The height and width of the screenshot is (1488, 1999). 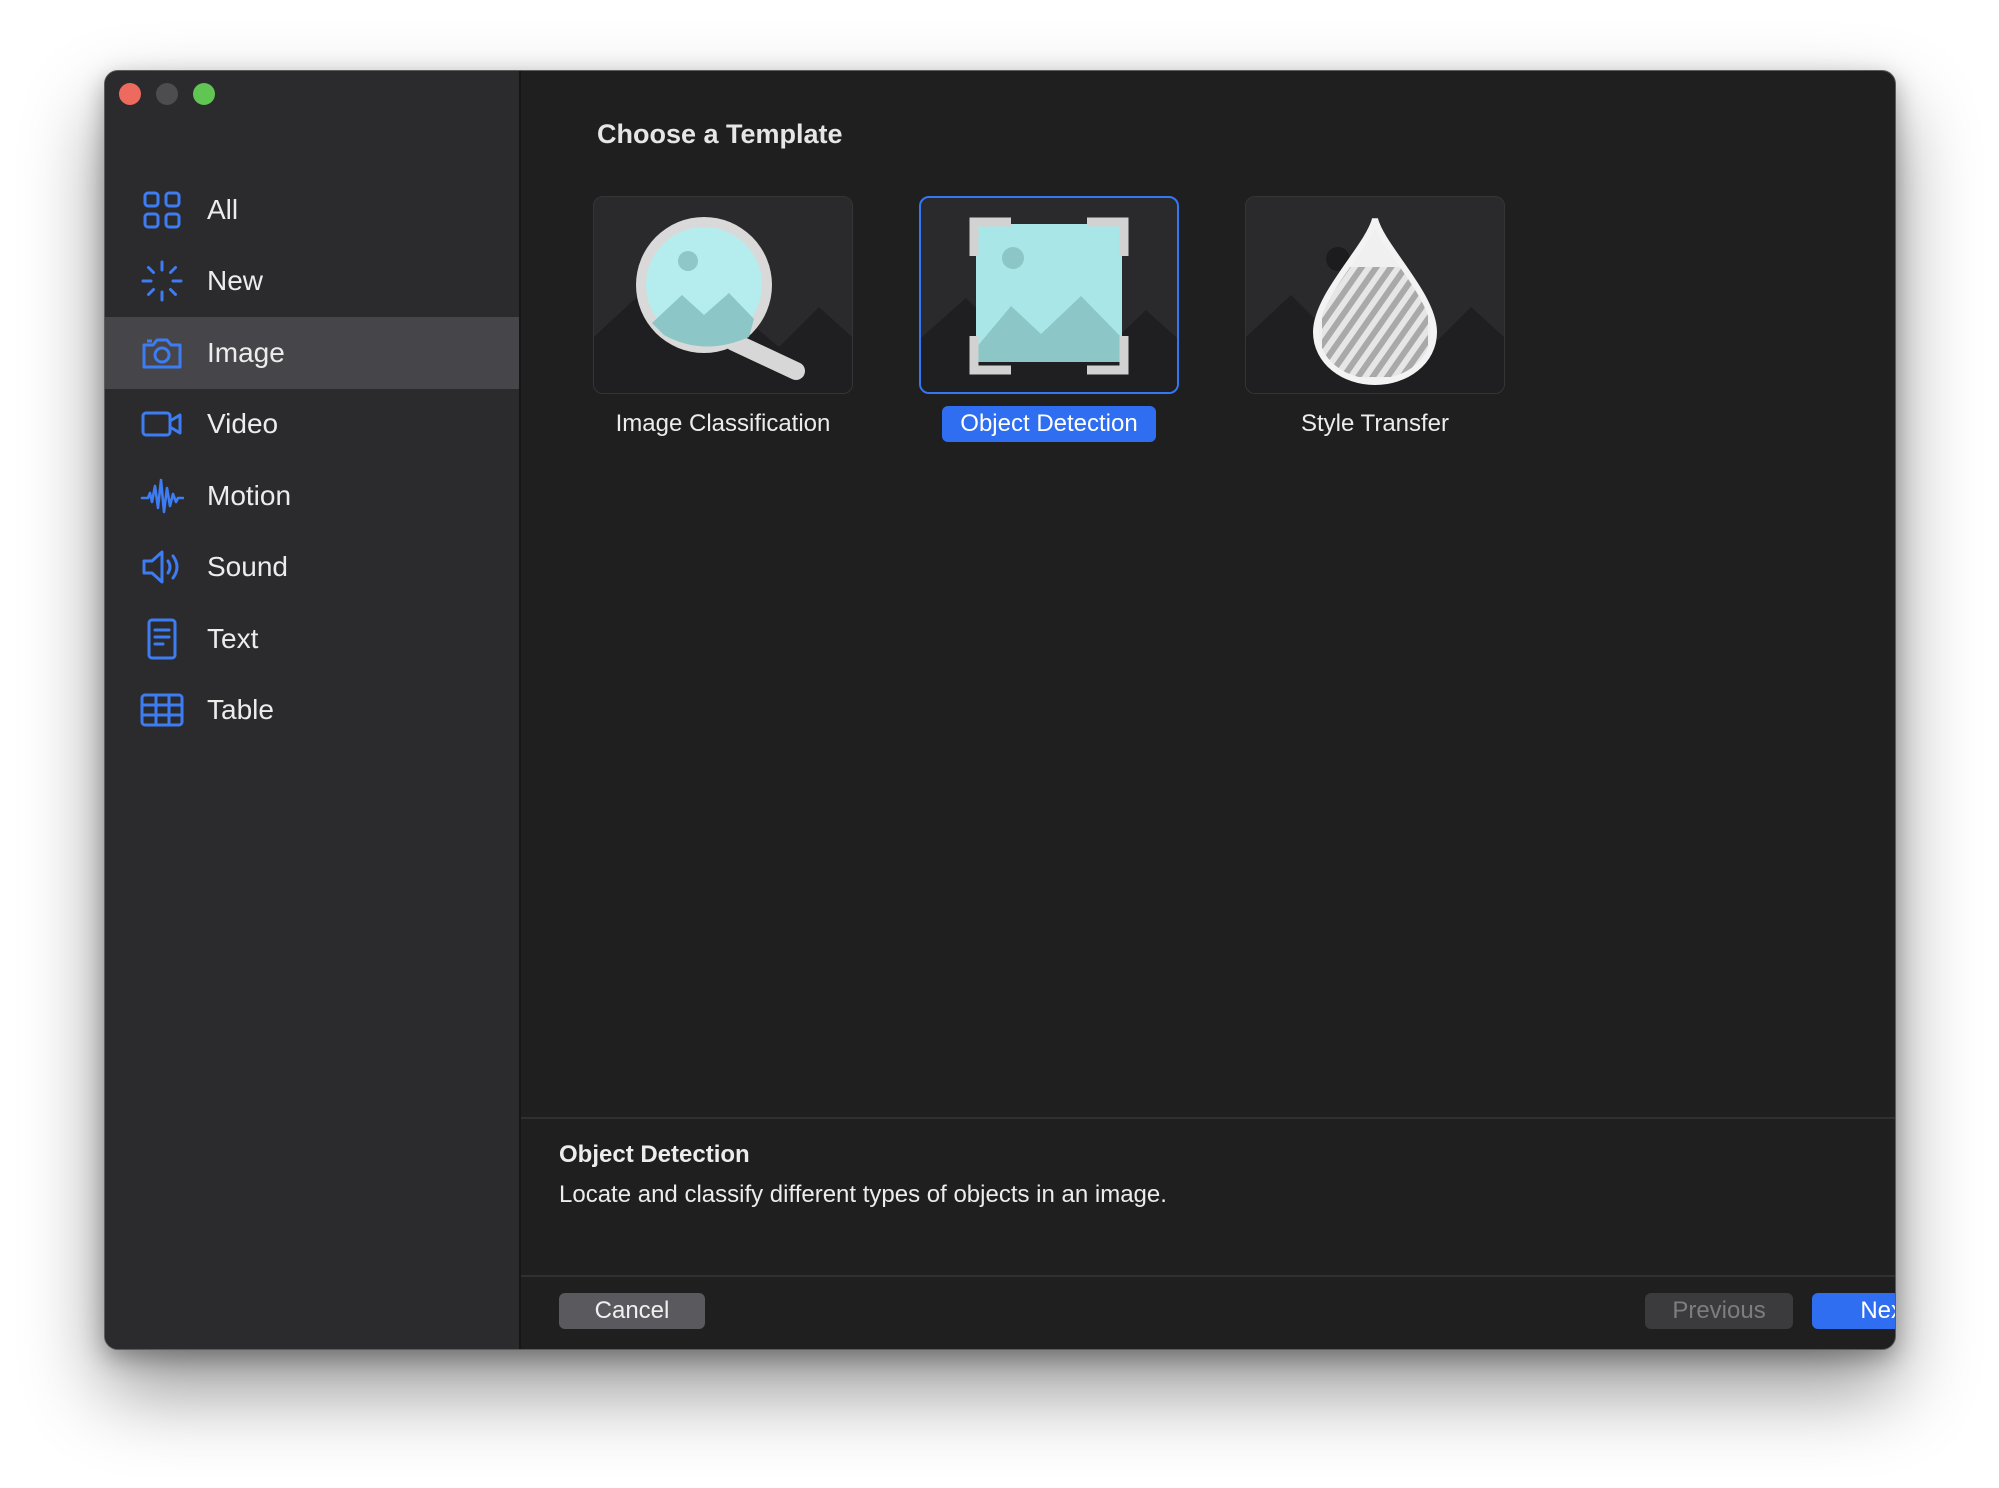 I want to click on speaker-icon, so click(x=162, y=567).